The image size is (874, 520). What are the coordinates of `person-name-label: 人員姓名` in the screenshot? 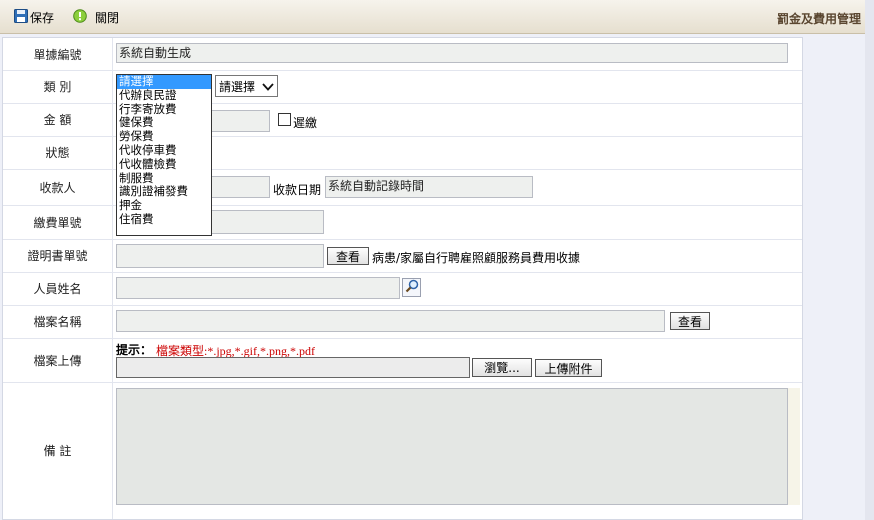 It's located at (58, 288).